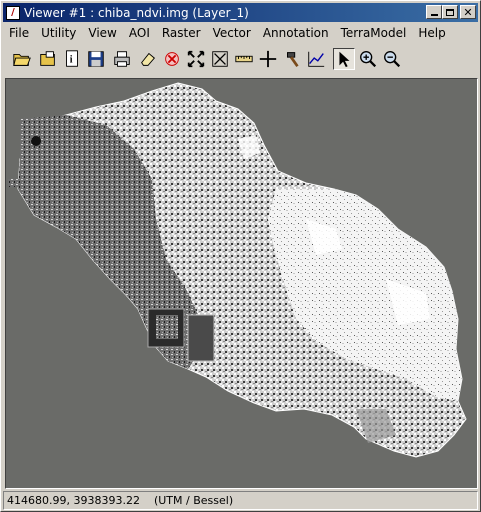  Describe the element at coordinates (374, 33) in the screenshot. I see `menu-terramodel: TerraModel` at that location.